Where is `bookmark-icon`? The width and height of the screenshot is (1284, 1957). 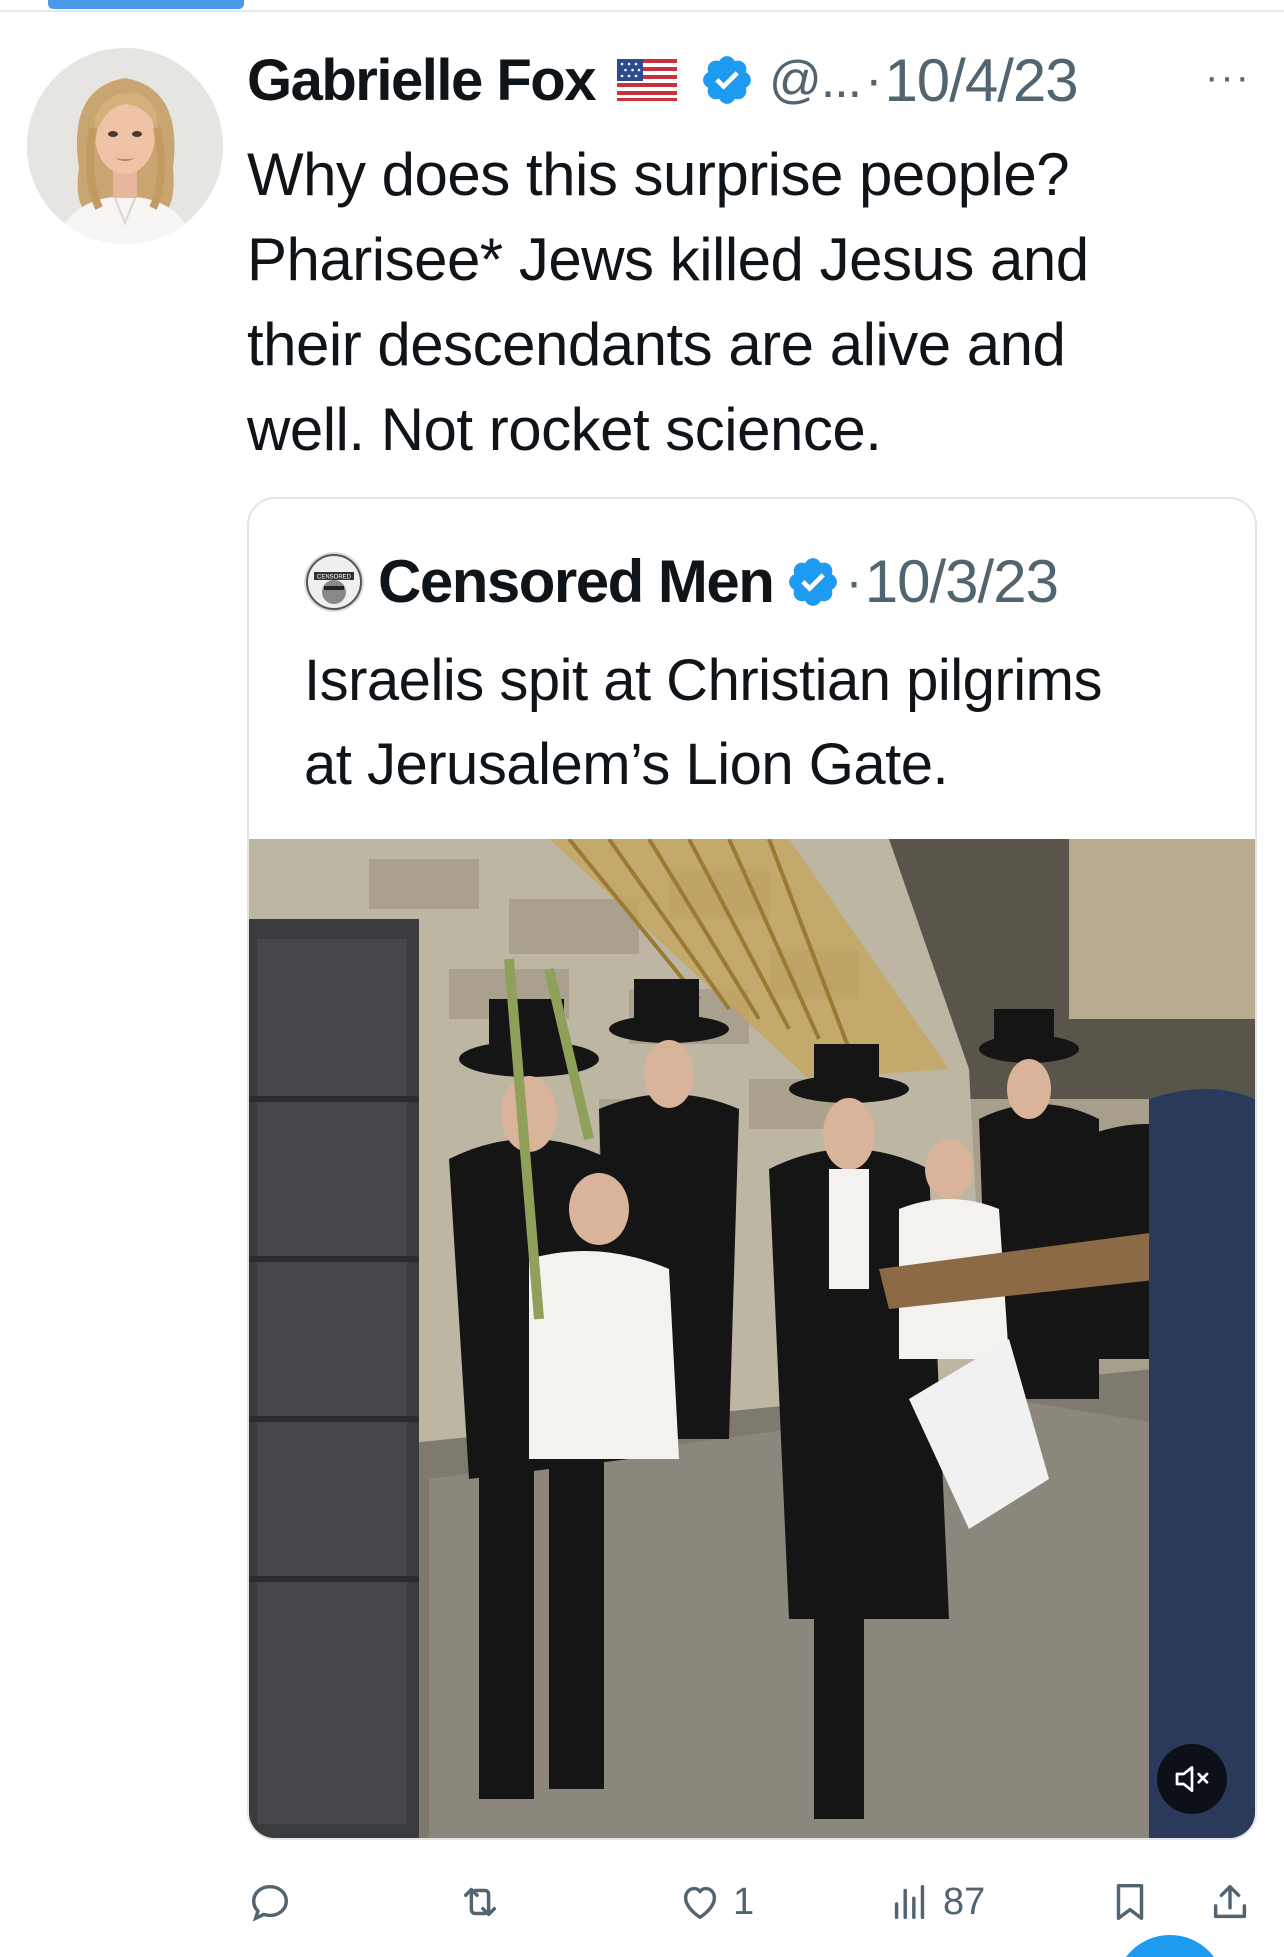 bookmark-icon is located at coordinates (1130, 1902).